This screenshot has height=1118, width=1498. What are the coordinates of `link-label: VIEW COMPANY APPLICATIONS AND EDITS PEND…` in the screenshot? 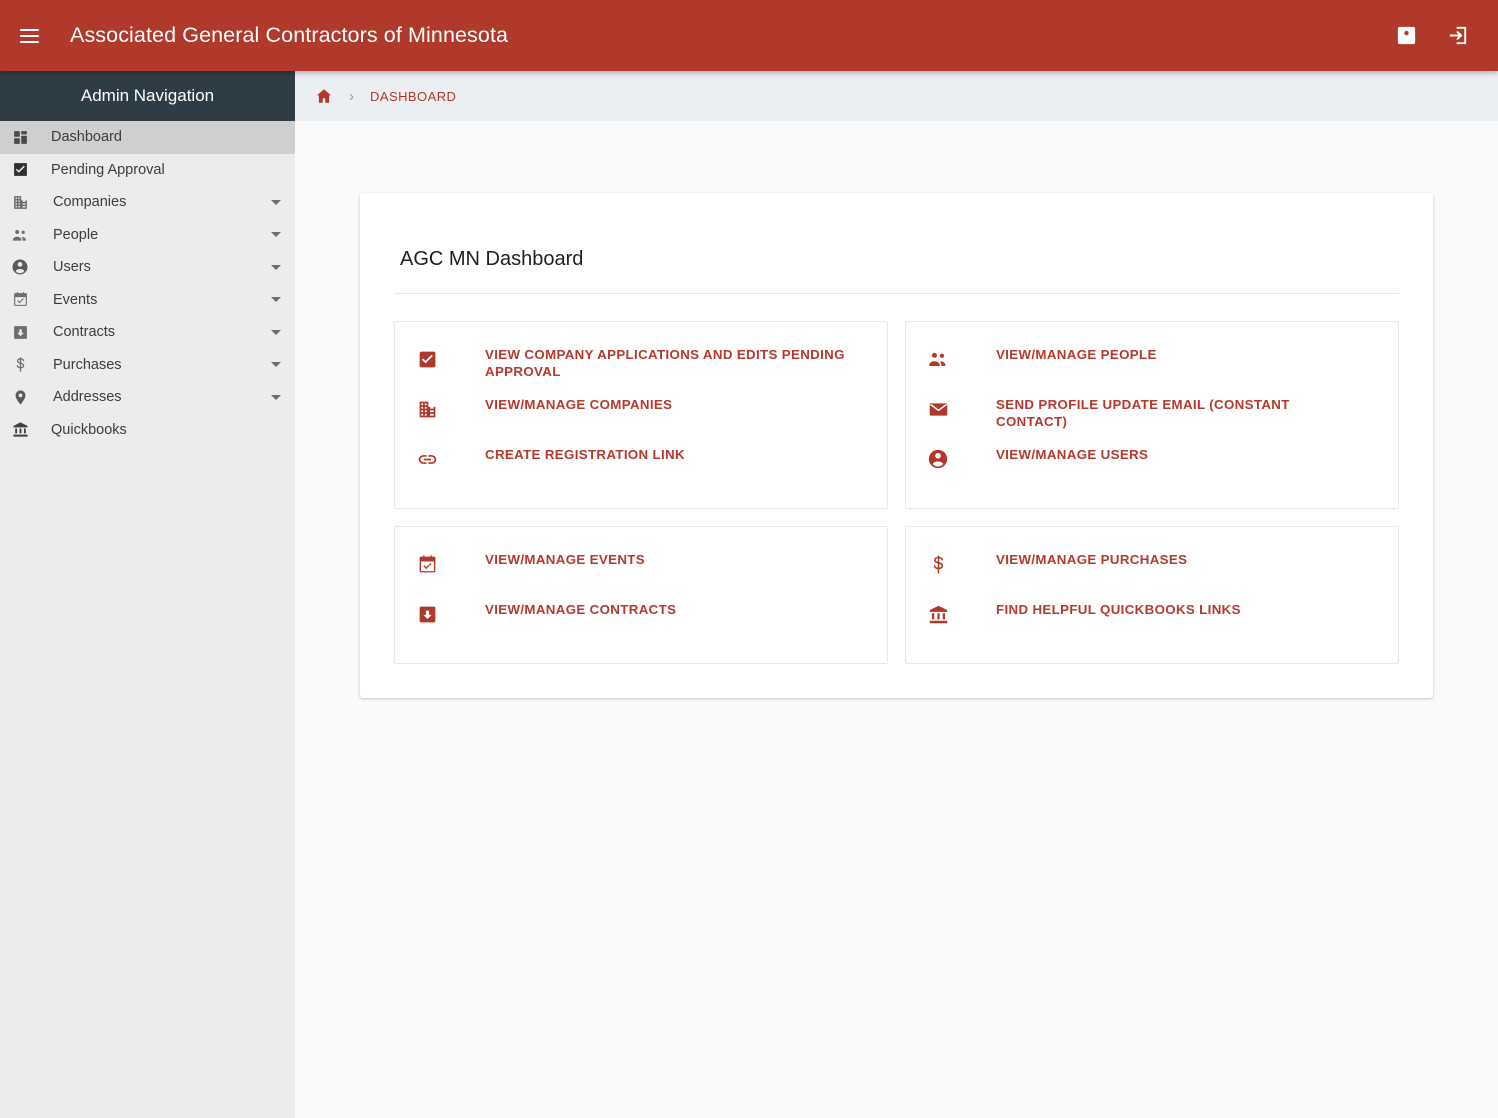 It's located at (665, 363).